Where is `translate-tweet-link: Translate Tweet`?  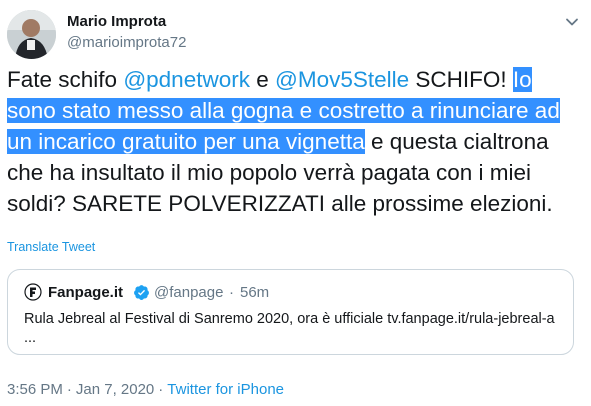
translate-tweet-link: Translate Tweet is located at coordinates (51, 247).